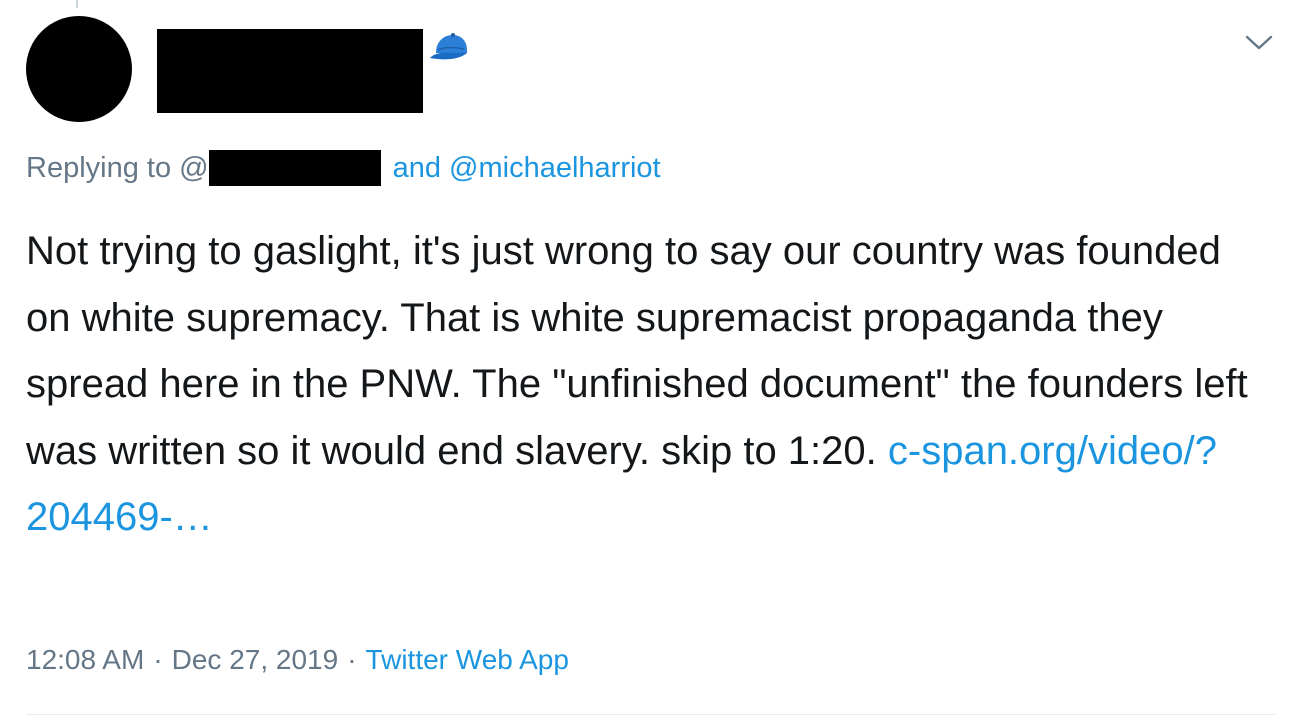 The height and width of the screenshot is (718, 1302). I want to click on thread-connector, so click(77, 4).